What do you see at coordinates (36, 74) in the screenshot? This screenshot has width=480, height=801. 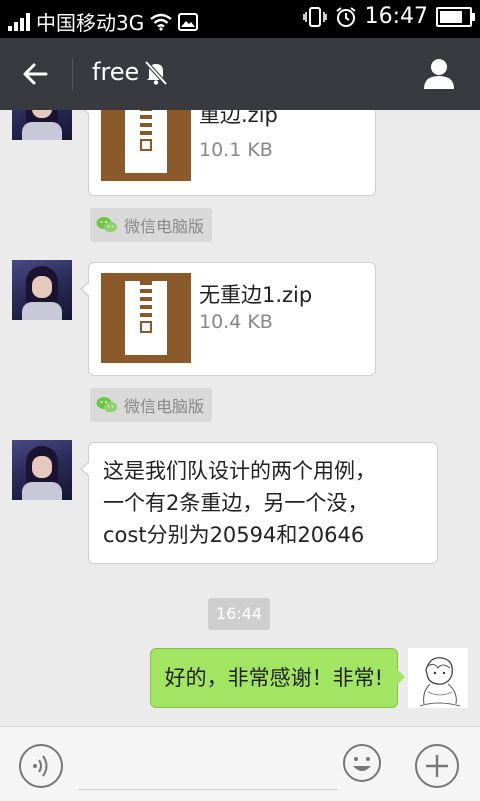 I see `back-arrow-icon` at bounding box center [36, 74].